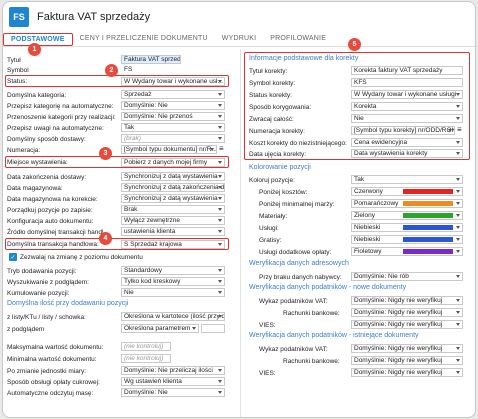 This screenshot has height=419, width=478. I want to click on section-adres: Weryfikacja danych adresowych, so click(299, 263).